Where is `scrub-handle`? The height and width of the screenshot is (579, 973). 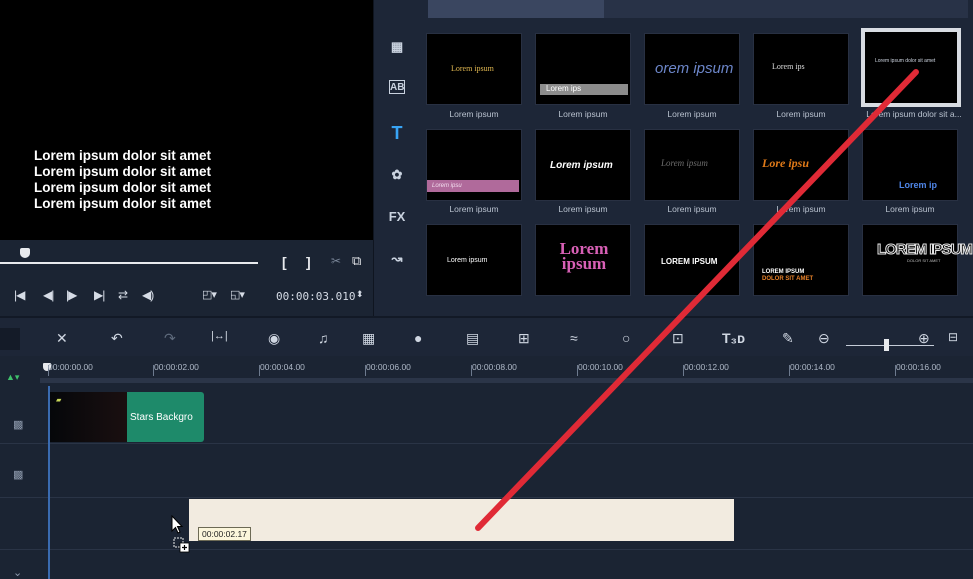 scrub-handle is located at coordinates (25, 253).